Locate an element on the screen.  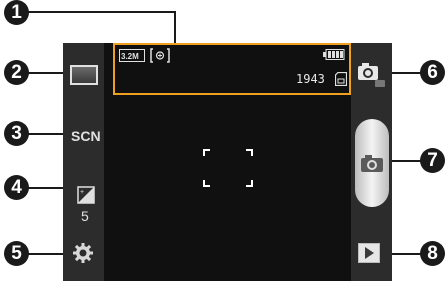
switch-camera-button is located at coordinates (372, 75).